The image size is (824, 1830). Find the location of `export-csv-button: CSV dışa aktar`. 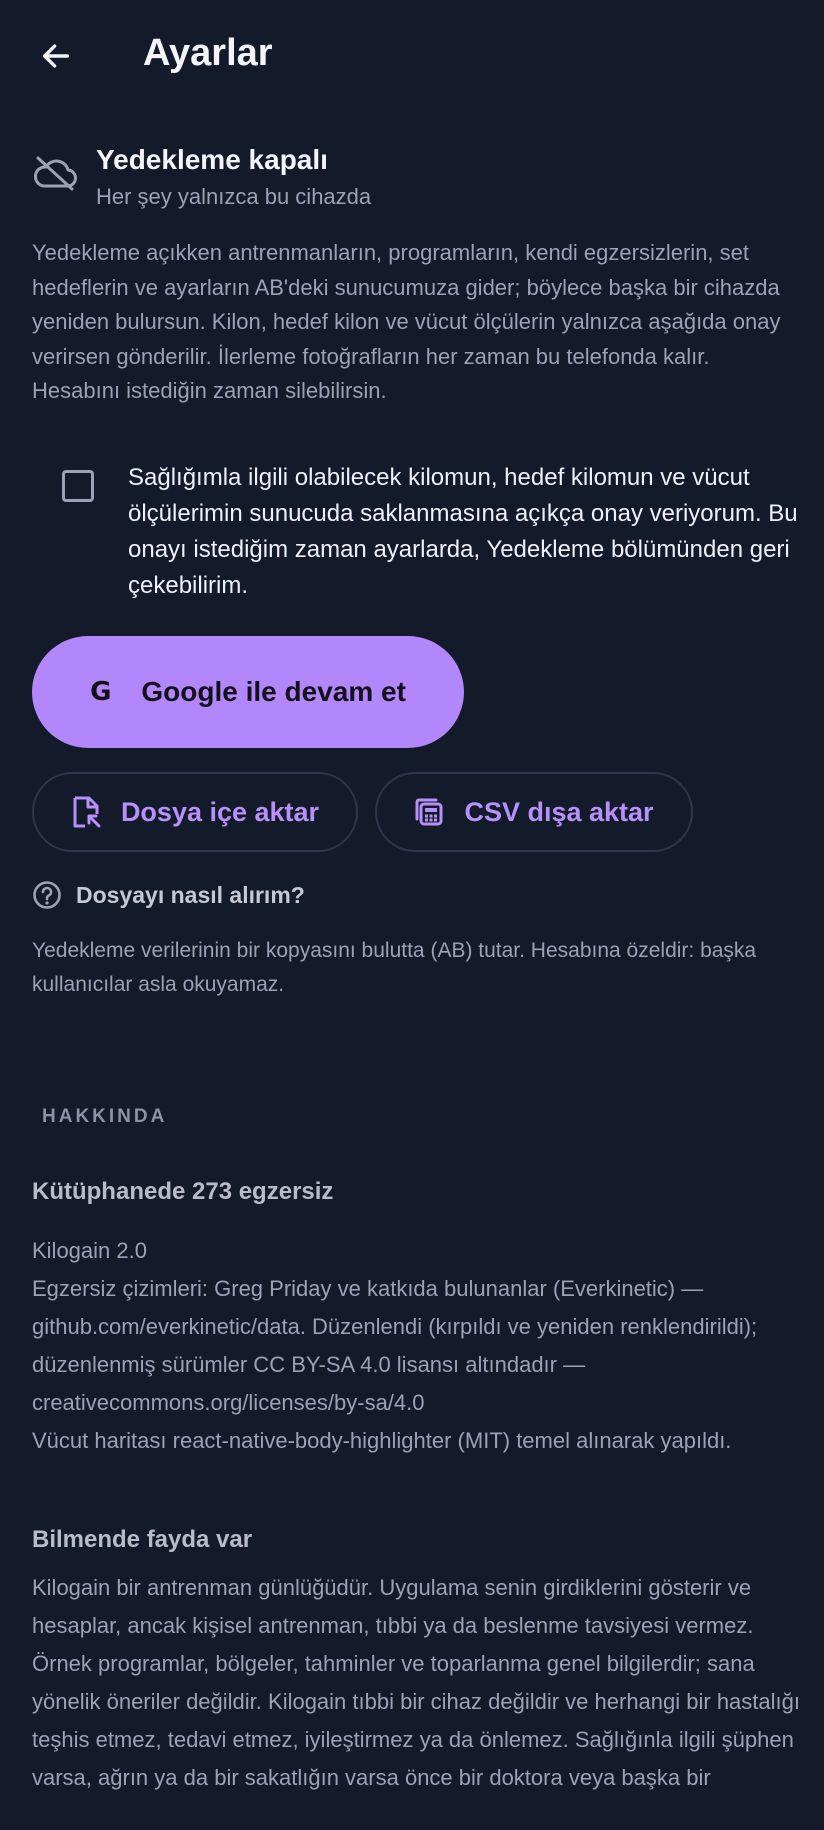

export-csv-button: CSV dışa aktar is located at coordinates (534, 812).